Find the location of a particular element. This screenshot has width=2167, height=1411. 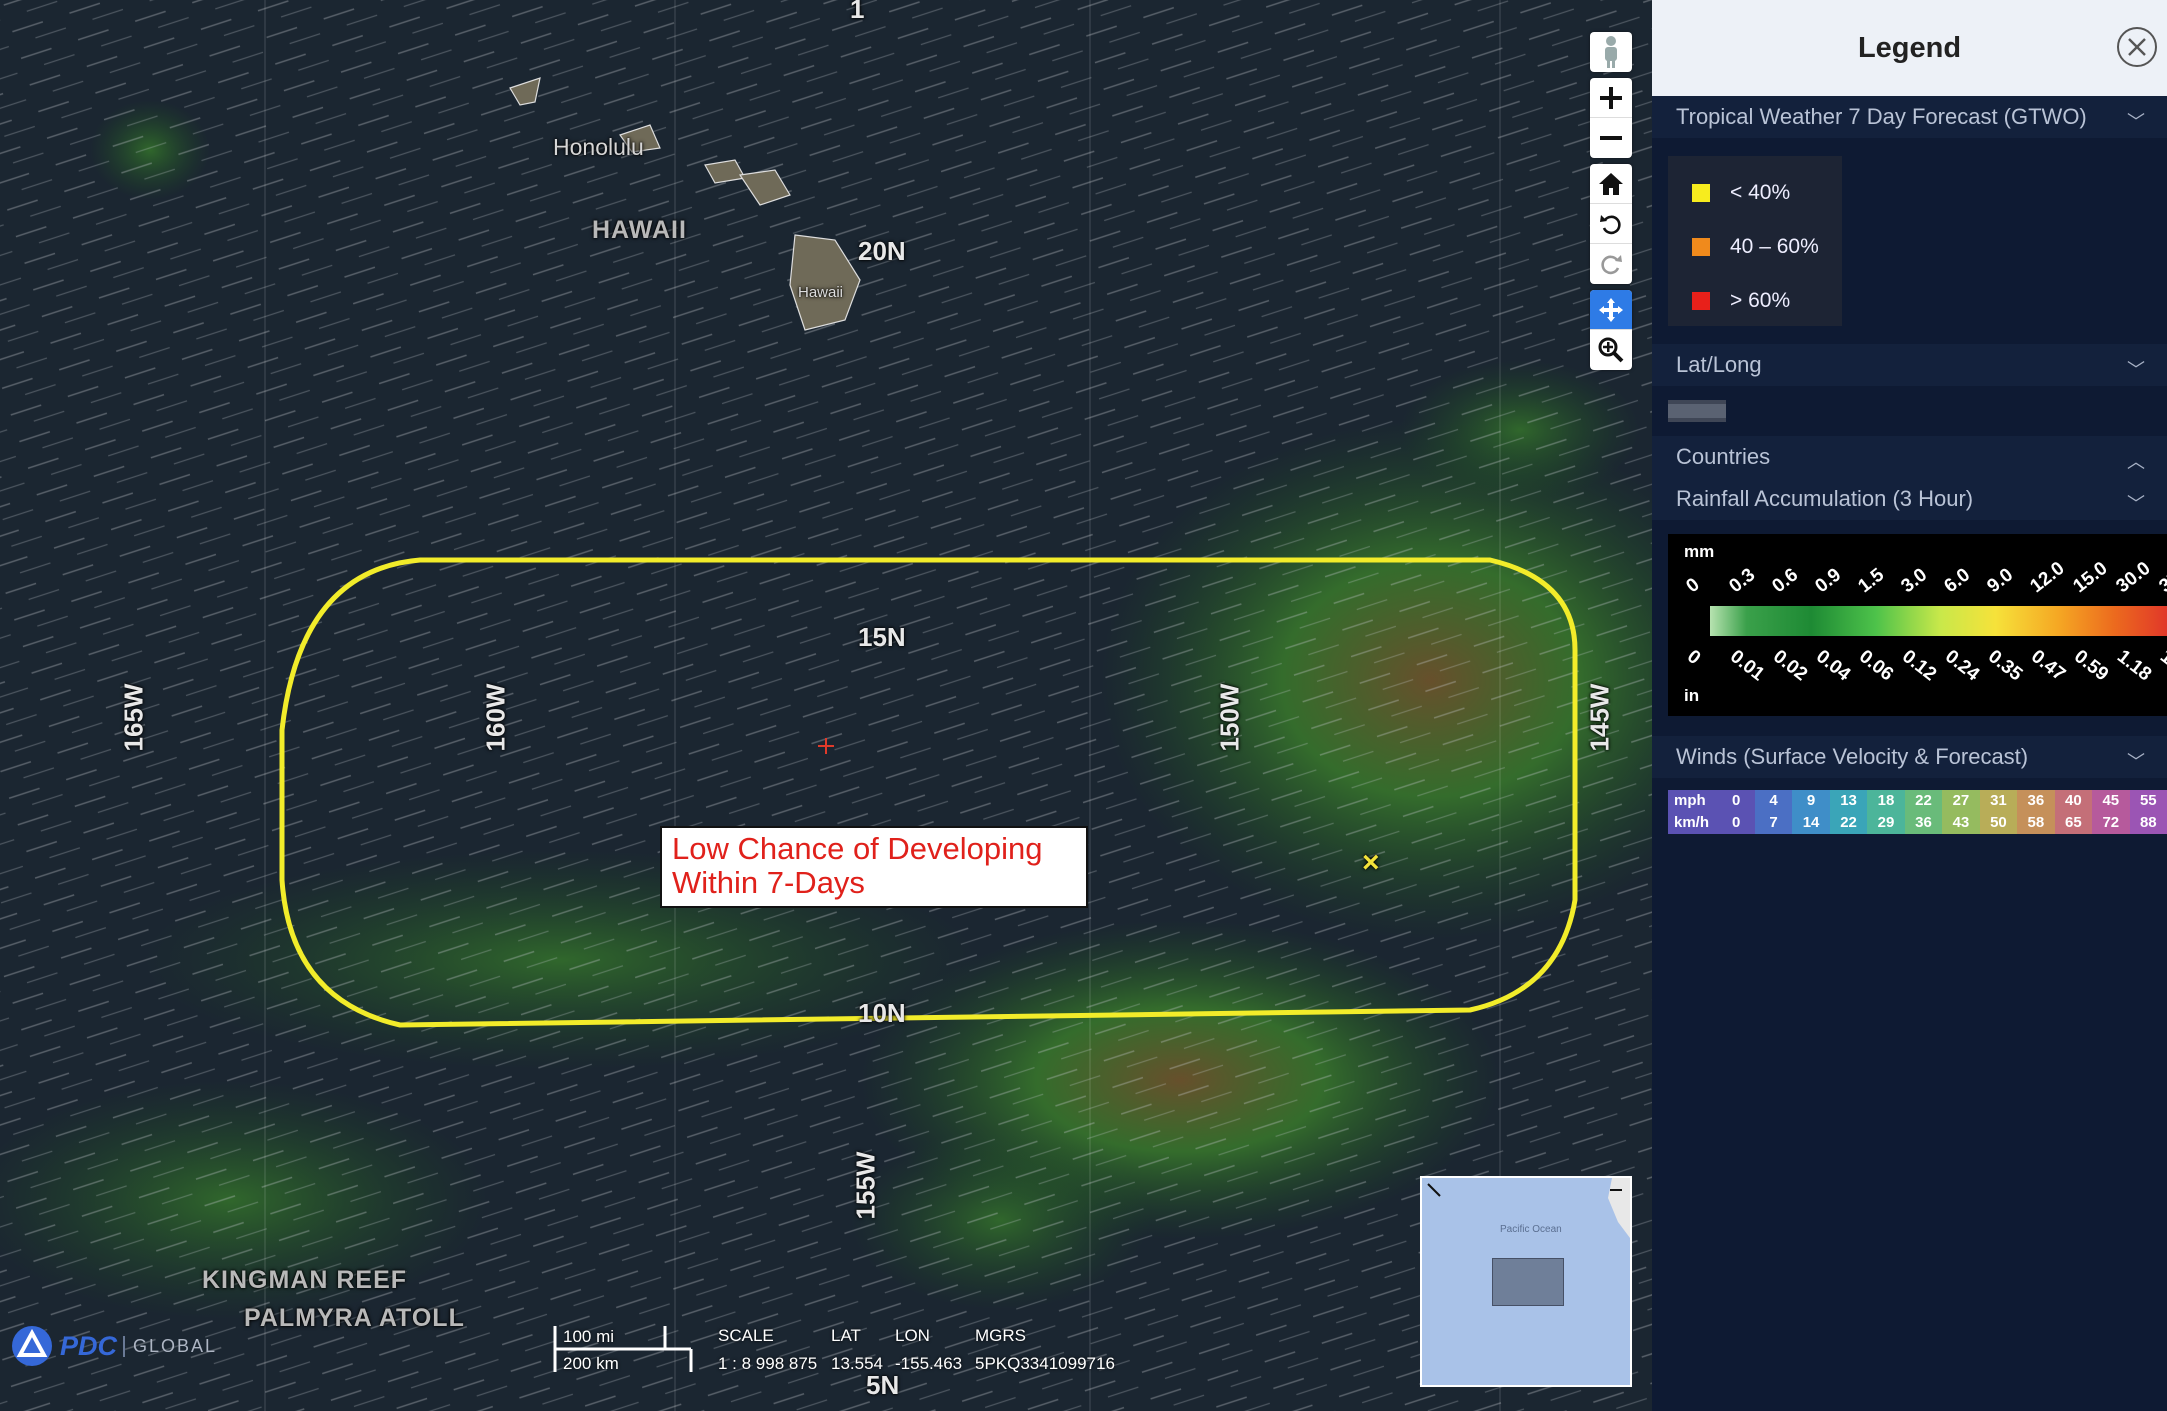

latlong-title: Lat/Long is located at coordinates (1719, 364).